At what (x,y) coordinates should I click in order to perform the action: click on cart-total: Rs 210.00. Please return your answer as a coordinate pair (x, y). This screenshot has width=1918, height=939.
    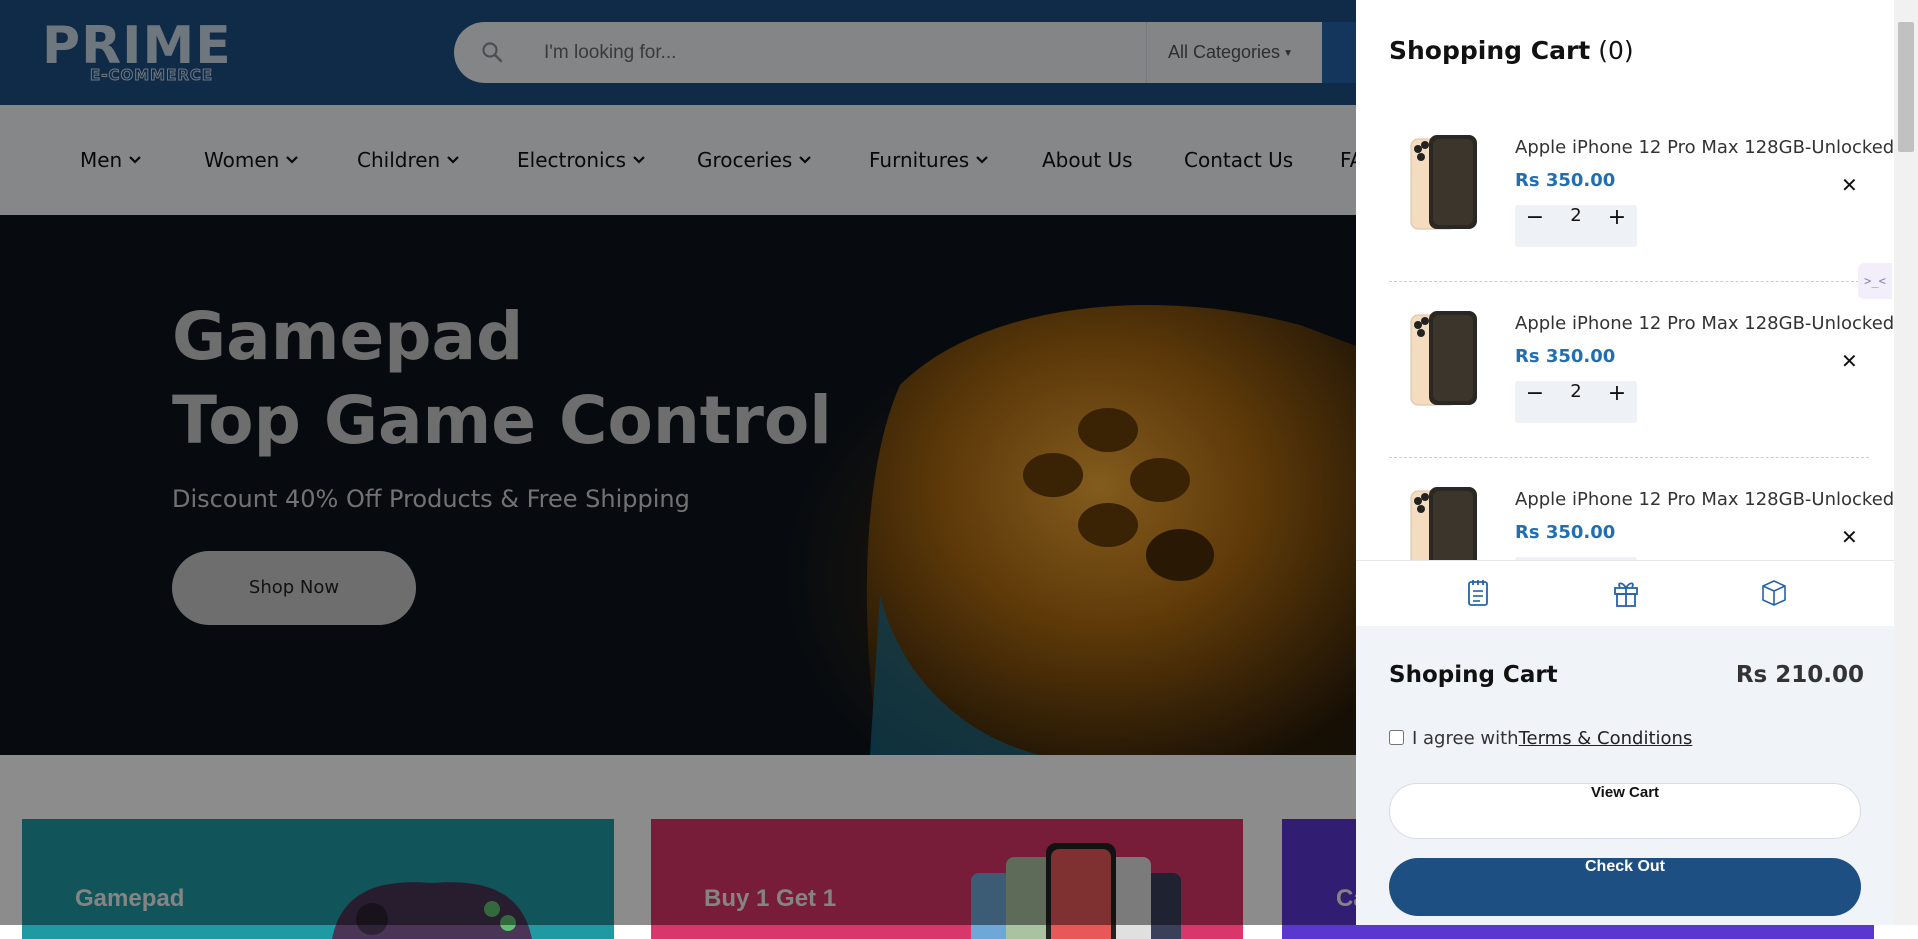
    Looking at the image, I should click on (1799, 675).